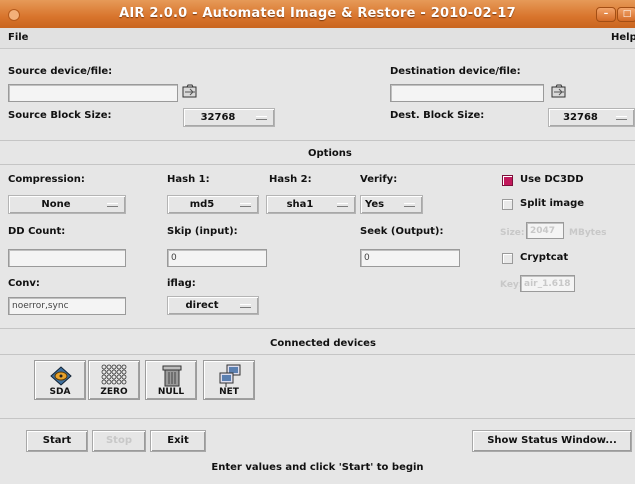 The height and width of the screenshot is (484, 635). I want to click on device-net-label: NET, so click(229, 392).